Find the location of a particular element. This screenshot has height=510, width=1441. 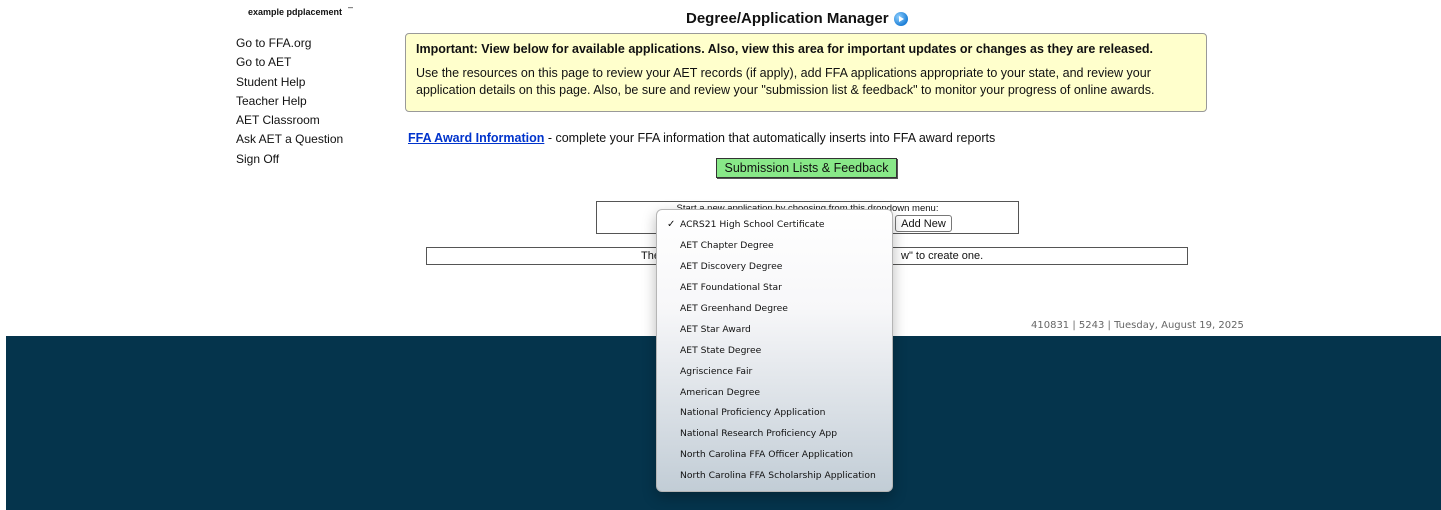

dropdown-option-american-degree: American Degree is located at coordinates (774, 393).